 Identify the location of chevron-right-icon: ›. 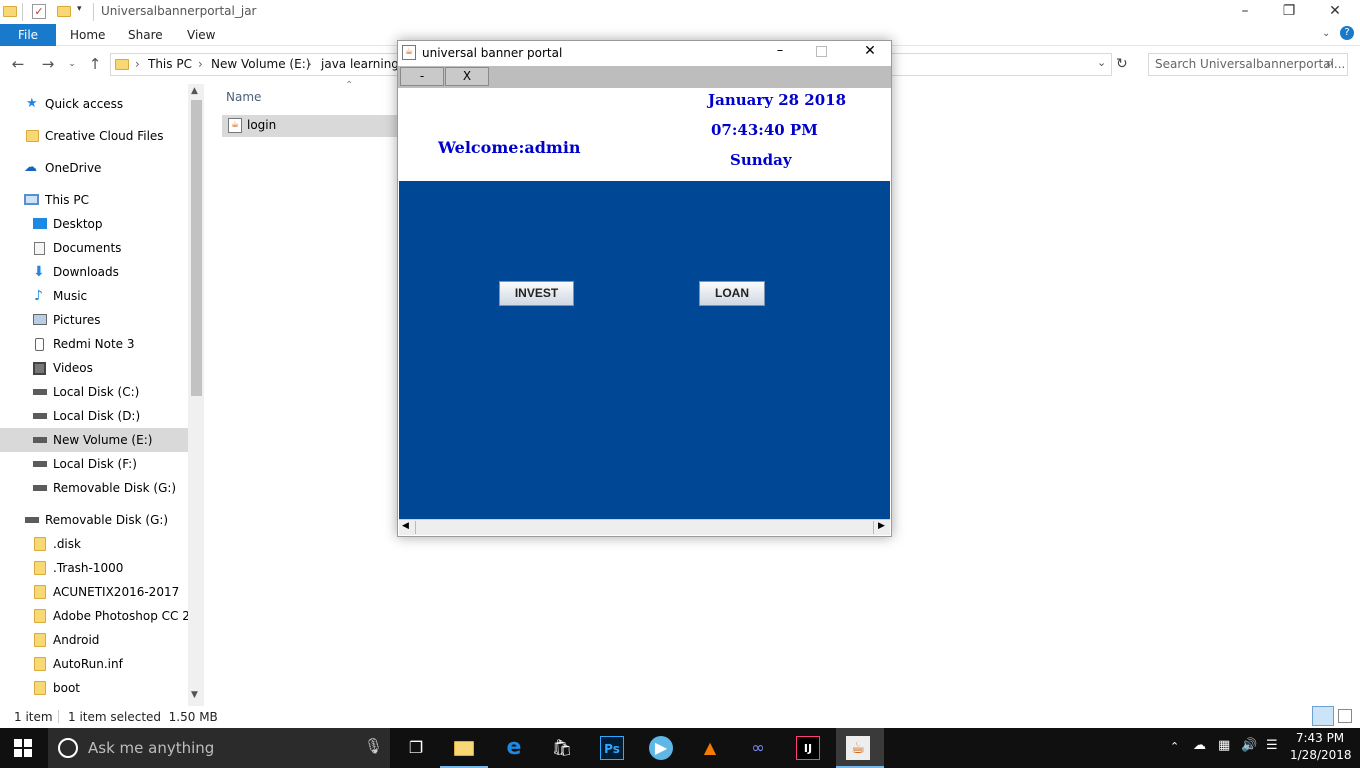
(137, 64).